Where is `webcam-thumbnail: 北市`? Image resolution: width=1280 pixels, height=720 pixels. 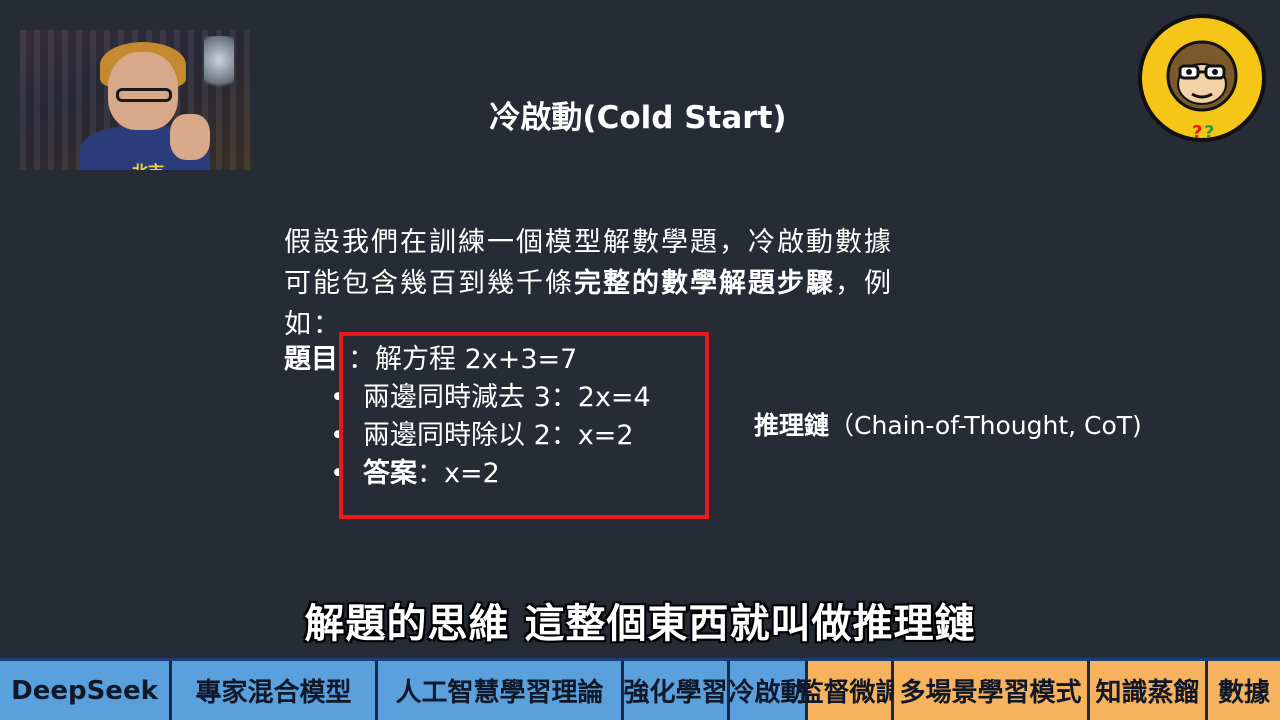
webcam-thumbnail: 北市 is located at coordinates (136, 100).